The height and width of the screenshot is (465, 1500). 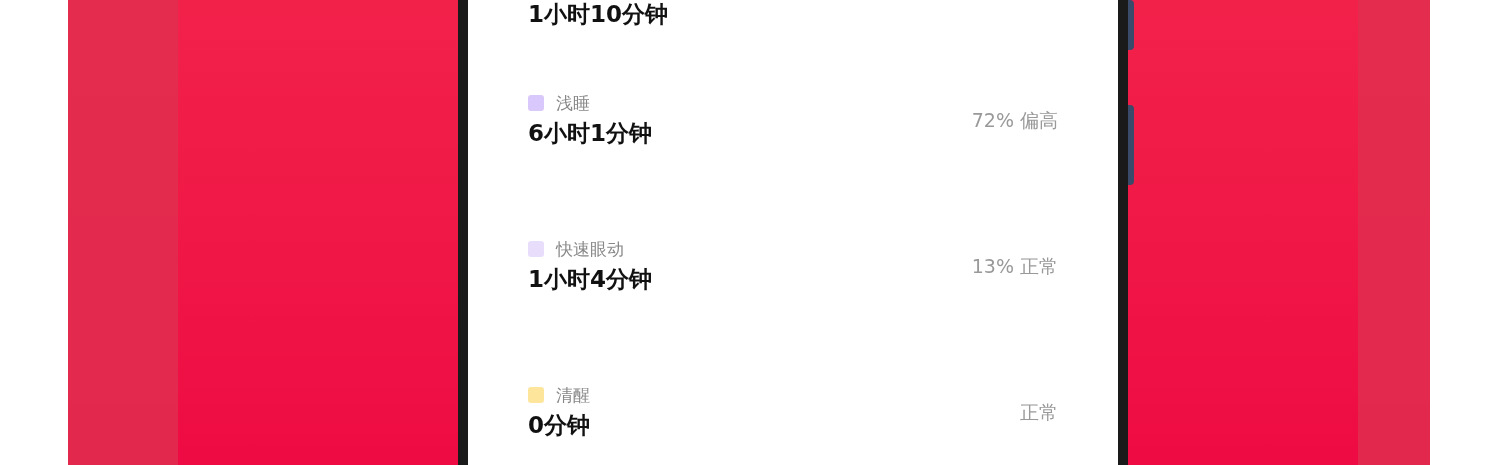 I want to click on stage-label: 快速眼动, so click(x=590, y=249).